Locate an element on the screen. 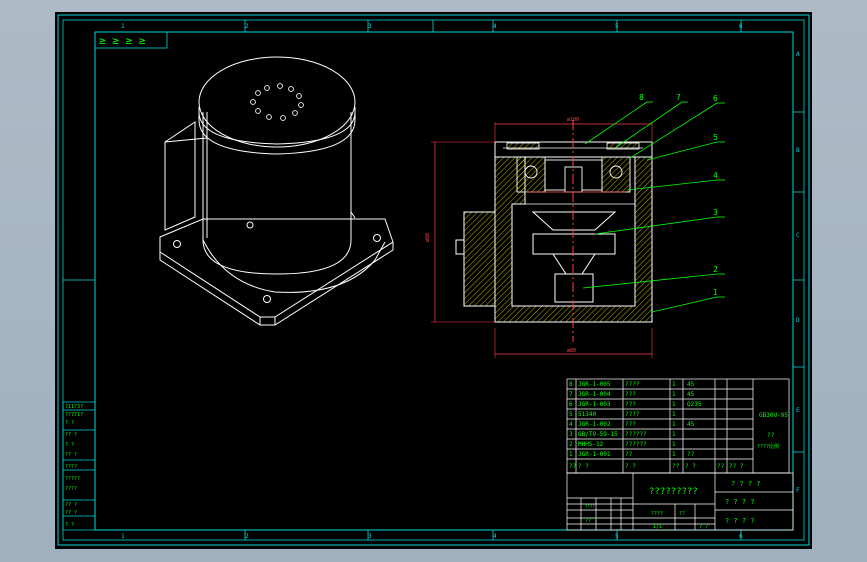  bom-cell: JGR-1-001 is located at coordinates (594, 454).